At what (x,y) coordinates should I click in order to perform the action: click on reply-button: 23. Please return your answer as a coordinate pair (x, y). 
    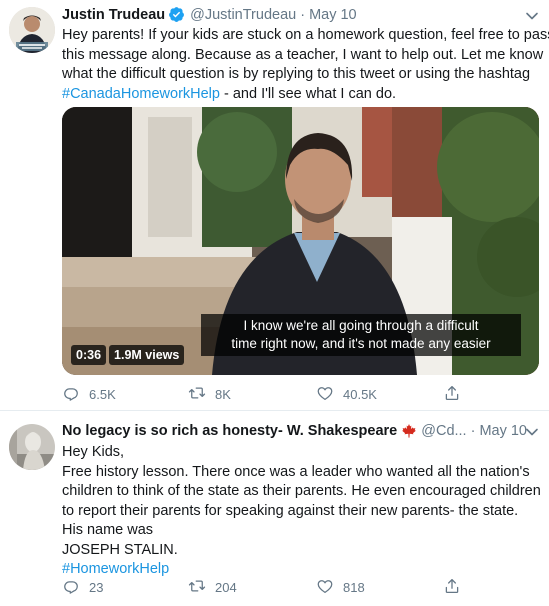
    Looking at the image, I should click on (82, 587).